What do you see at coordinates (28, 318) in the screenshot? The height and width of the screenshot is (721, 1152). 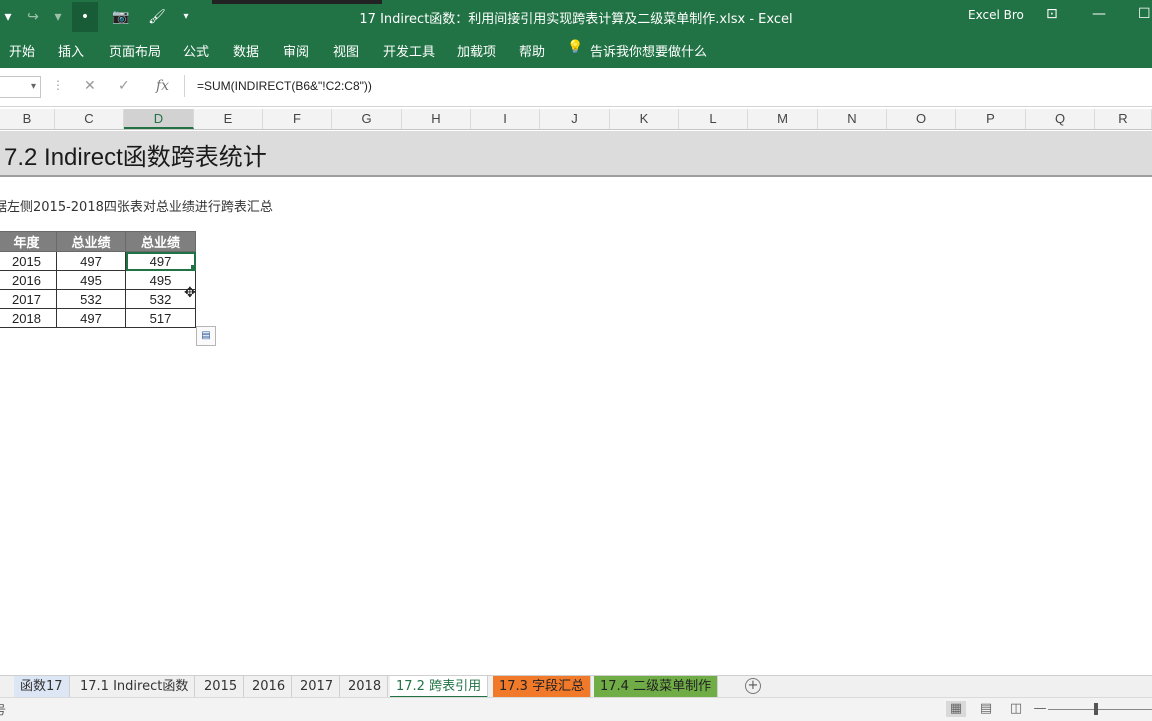 I see `cell-year: 2018` at bounding box center [28, 318].